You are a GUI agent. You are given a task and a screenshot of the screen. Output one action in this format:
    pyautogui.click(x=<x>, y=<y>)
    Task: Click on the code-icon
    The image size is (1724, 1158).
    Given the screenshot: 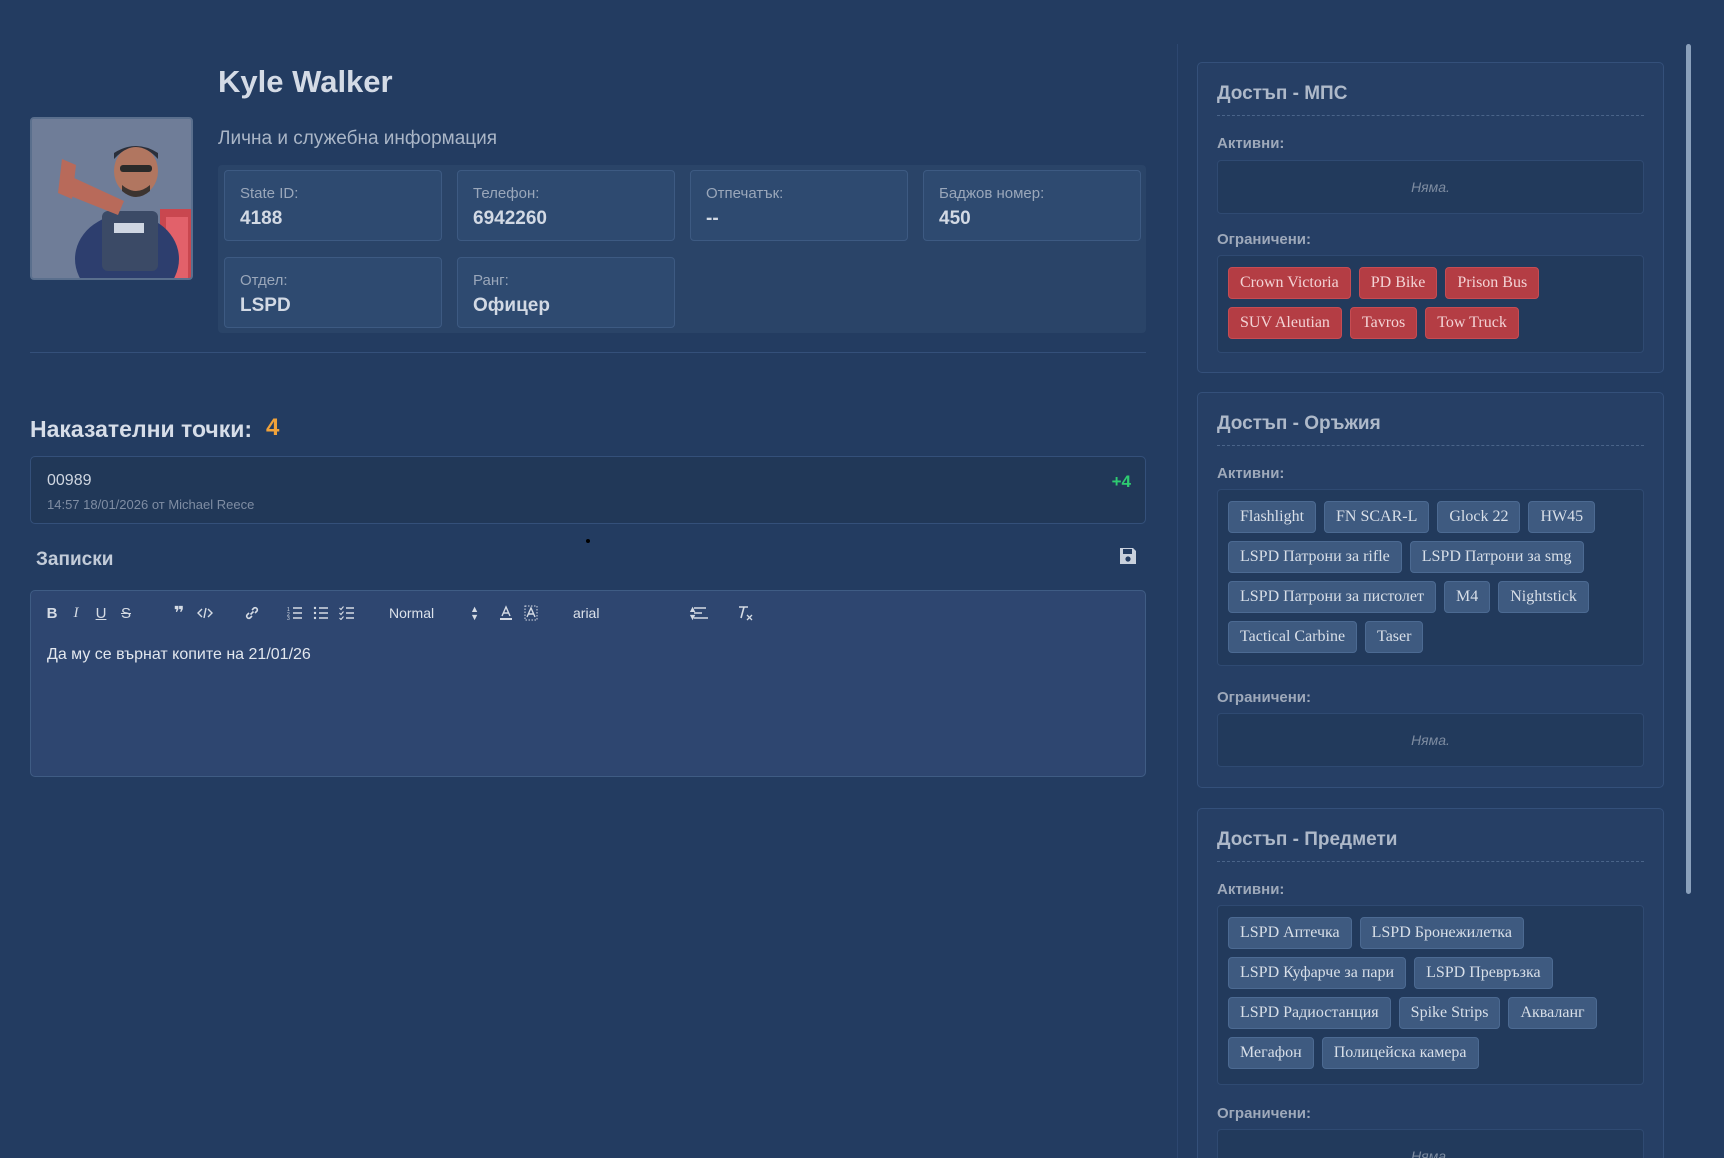 What is the action you would take?
    pyautogui.click(x=205, y=613)
    